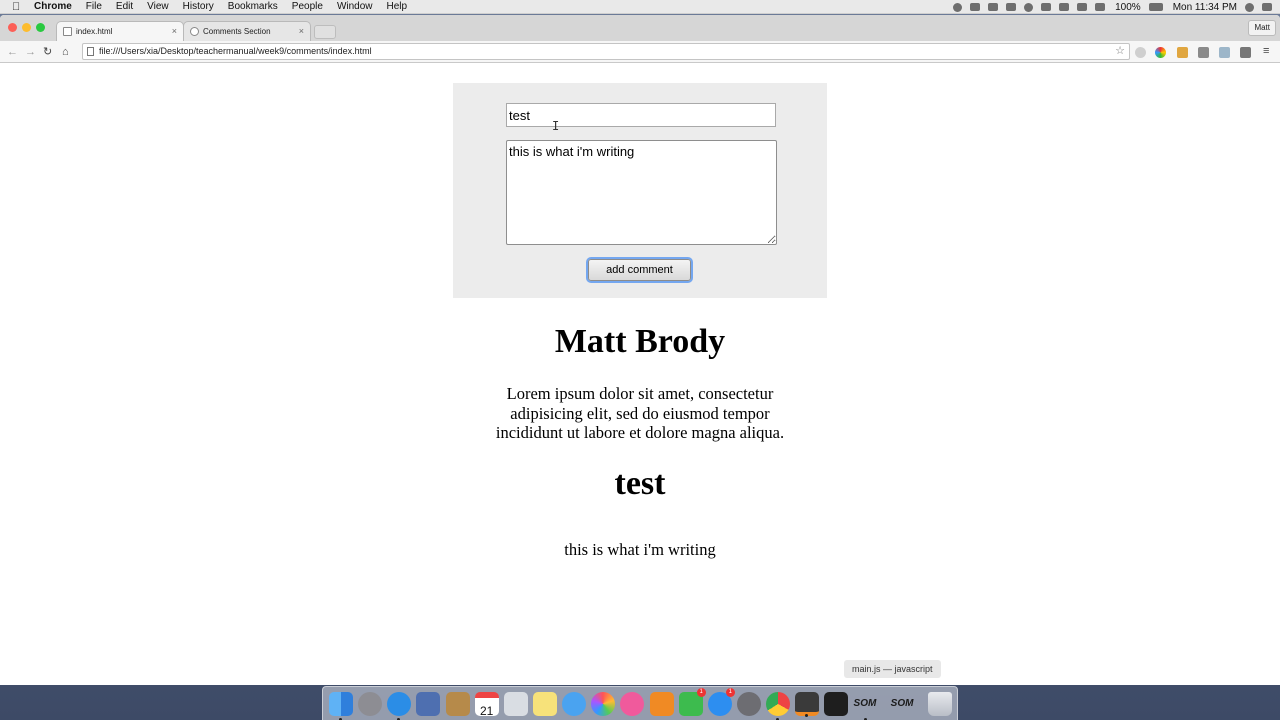 Image resolution: width=1280 pixels, height=720 pixels. Describe the element at coordinates (1029, 7) in the screenshot. I see `time-machine-icon` at that location.